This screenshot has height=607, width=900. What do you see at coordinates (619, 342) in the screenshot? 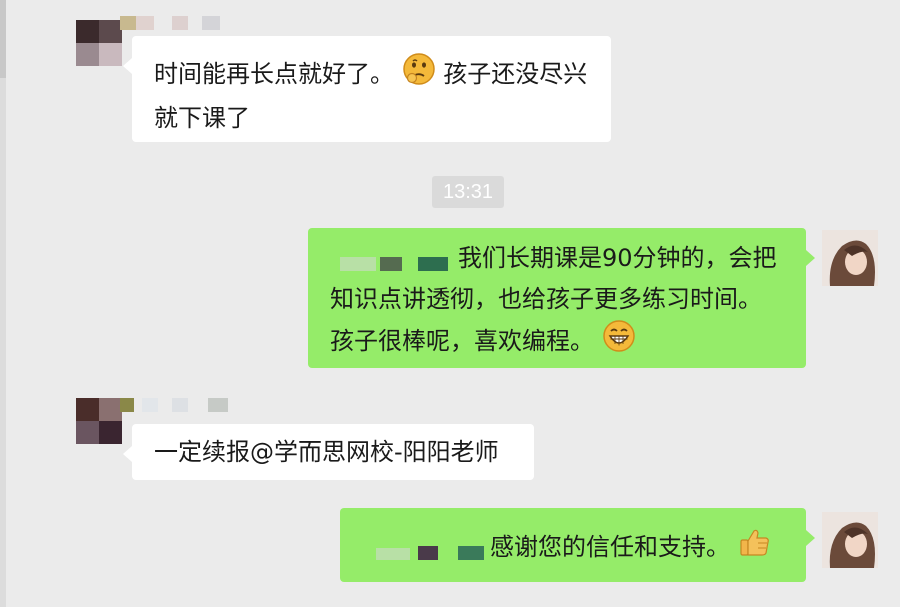
I see `grinning-emoji-icon` at bounding box center [619, 342].